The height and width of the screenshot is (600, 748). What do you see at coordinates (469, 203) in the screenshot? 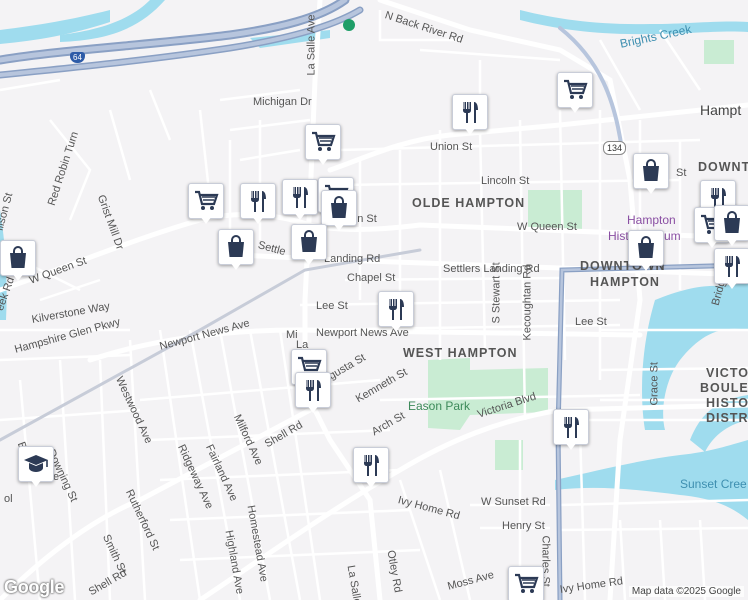
I see `neighborhood-olde-hampton: OLDE HAMPTON` at bounding box center [469, 203].